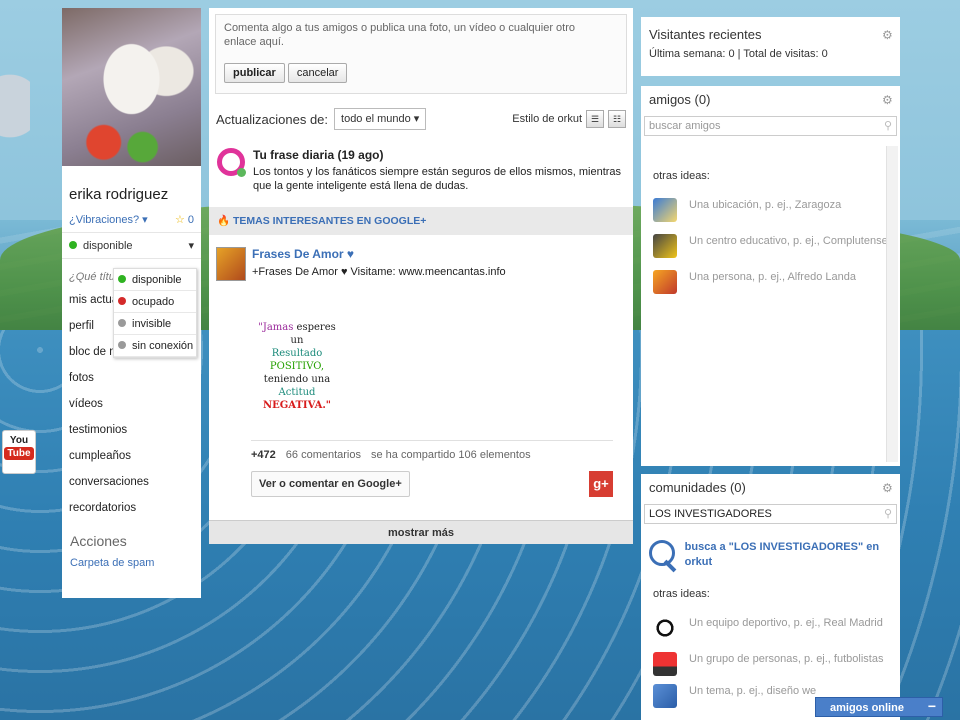 The height and width of the screenshot is (720, 960). I want to click on youtube-logo-tube: Tube, so click(19, 453).